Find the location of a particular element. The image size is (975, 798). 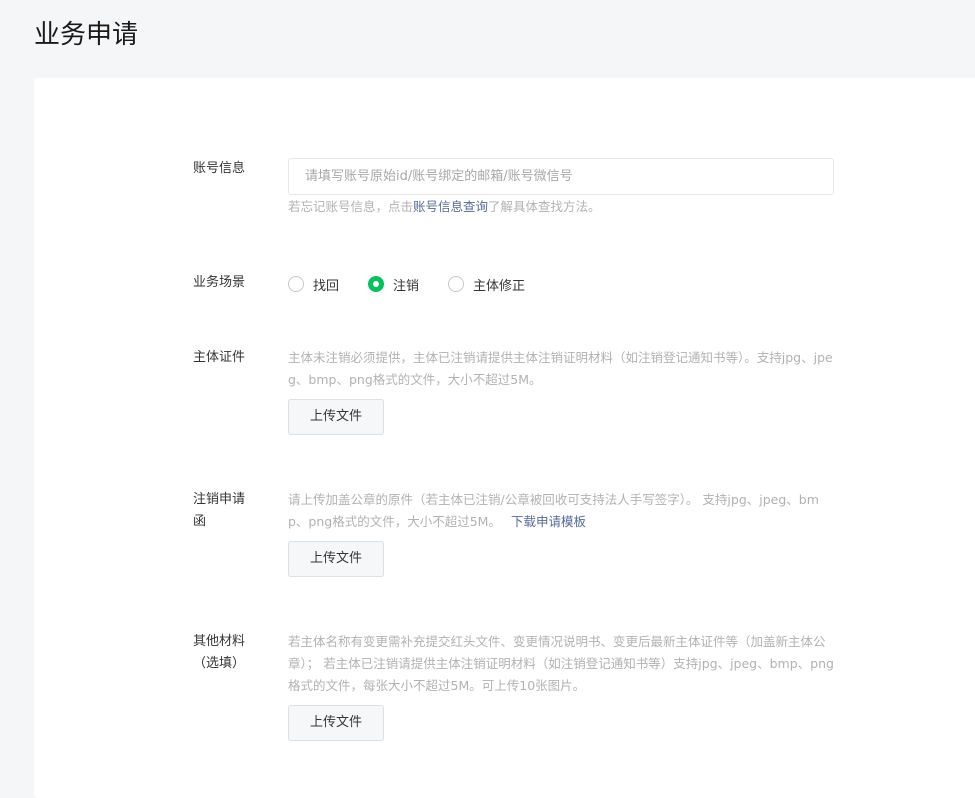

business-scene-control: 找回 注销 主体修正 is located at coordinates (561, 284).